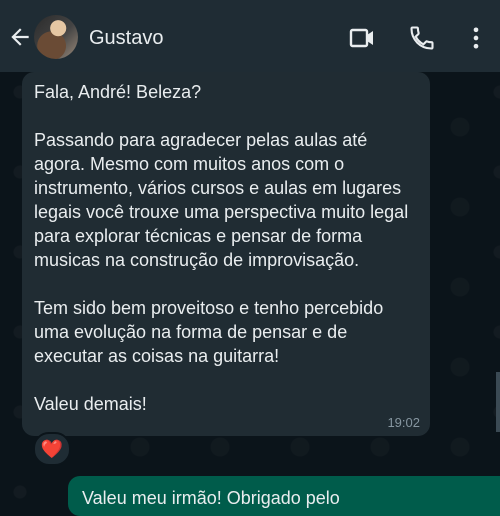 The image size is (500, 516). Describe the element at coordinates (422, 38) in the screenshot. I see `voice-call-icon` at that location.